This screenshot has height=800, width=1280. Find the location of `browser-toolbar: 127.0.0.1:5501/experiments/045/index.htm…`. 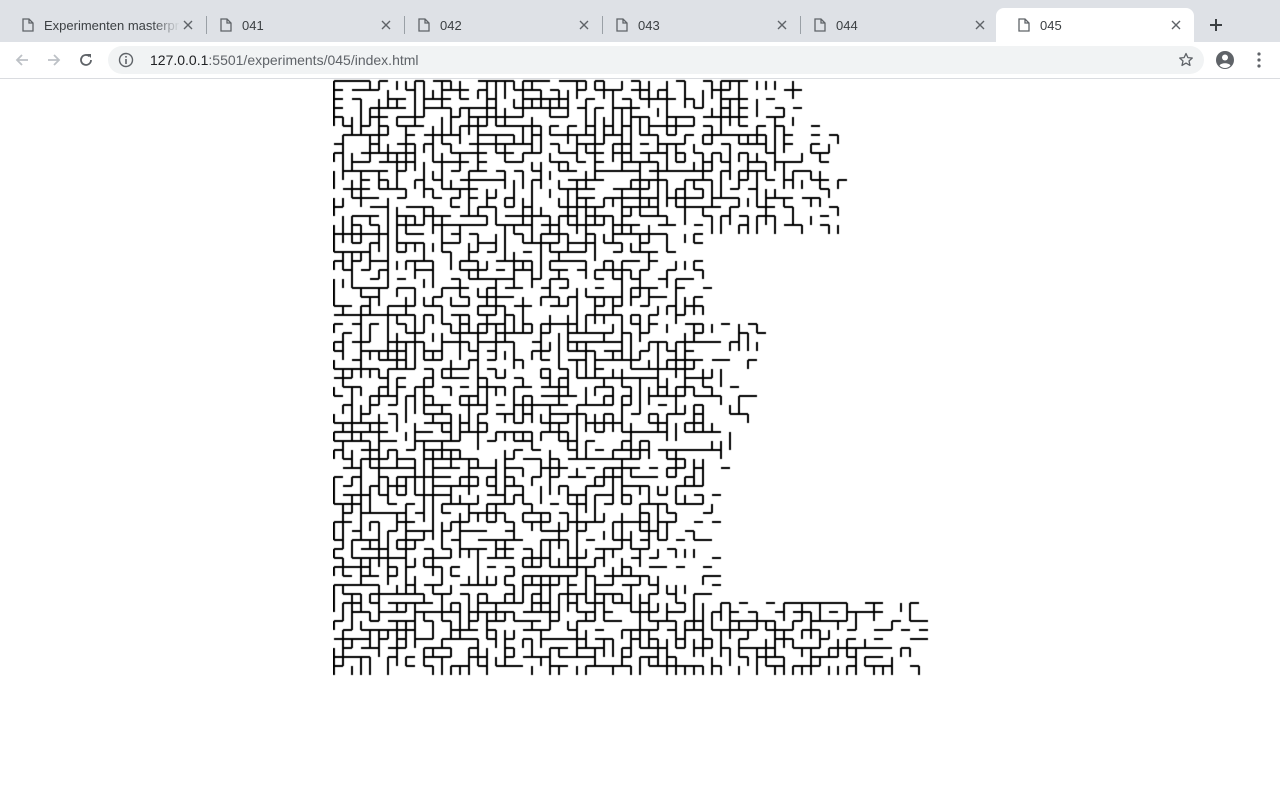

browser-toolbar: 127.0.0.1:5501/experiments/045/index.htm… is located at coordinates (640, 60).